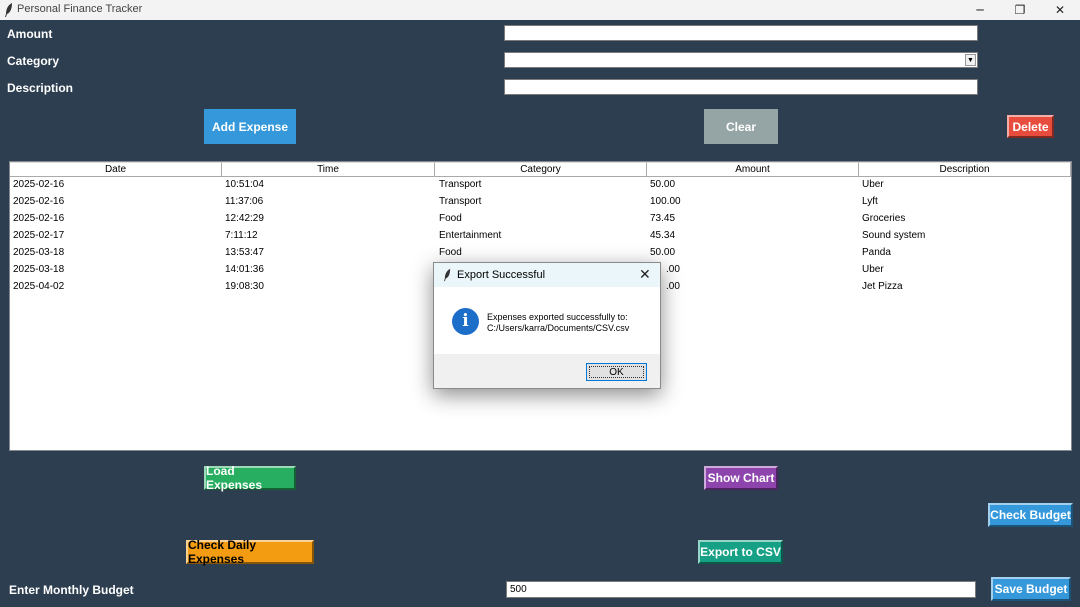 The width and height of the screenshot is (1080, 607). What do you see at coordinates (741, 33) in the screenshot?
I see `amount-input` at bounding box center [741, 33].